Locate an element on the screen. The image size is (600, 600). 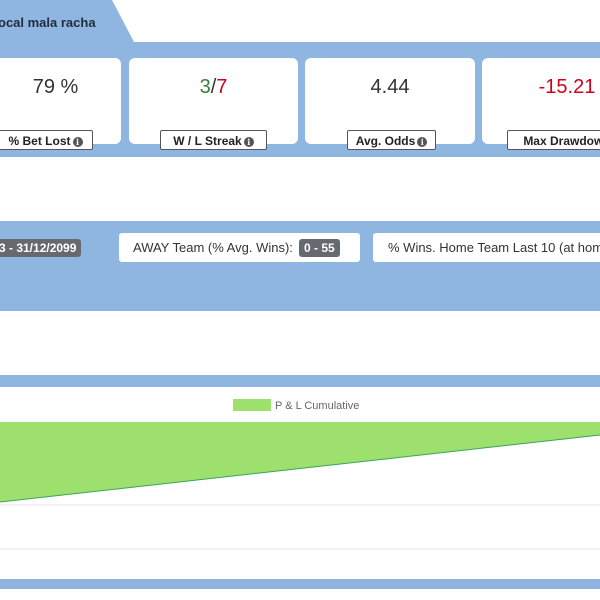
date-range-filter: 3 - 31/12/2099 is located at coordinates (52, 247).